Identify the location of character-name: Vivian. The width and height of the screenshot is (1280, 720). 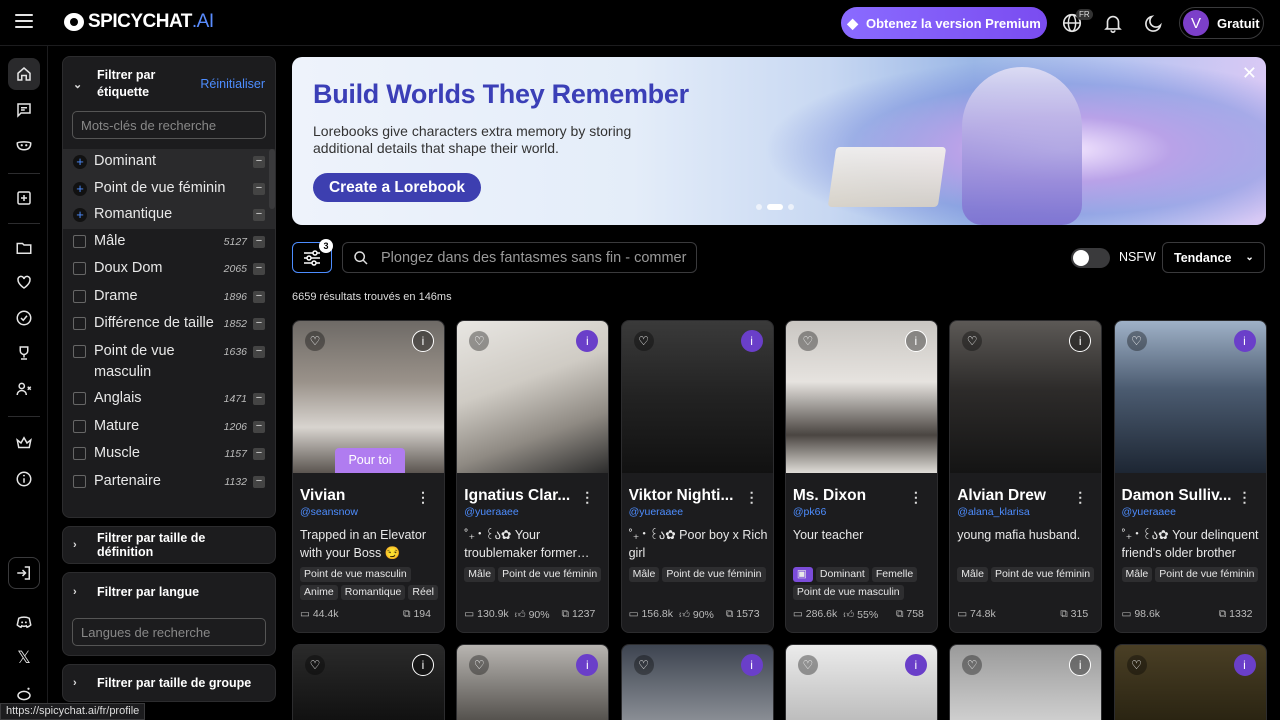
(359, 496).